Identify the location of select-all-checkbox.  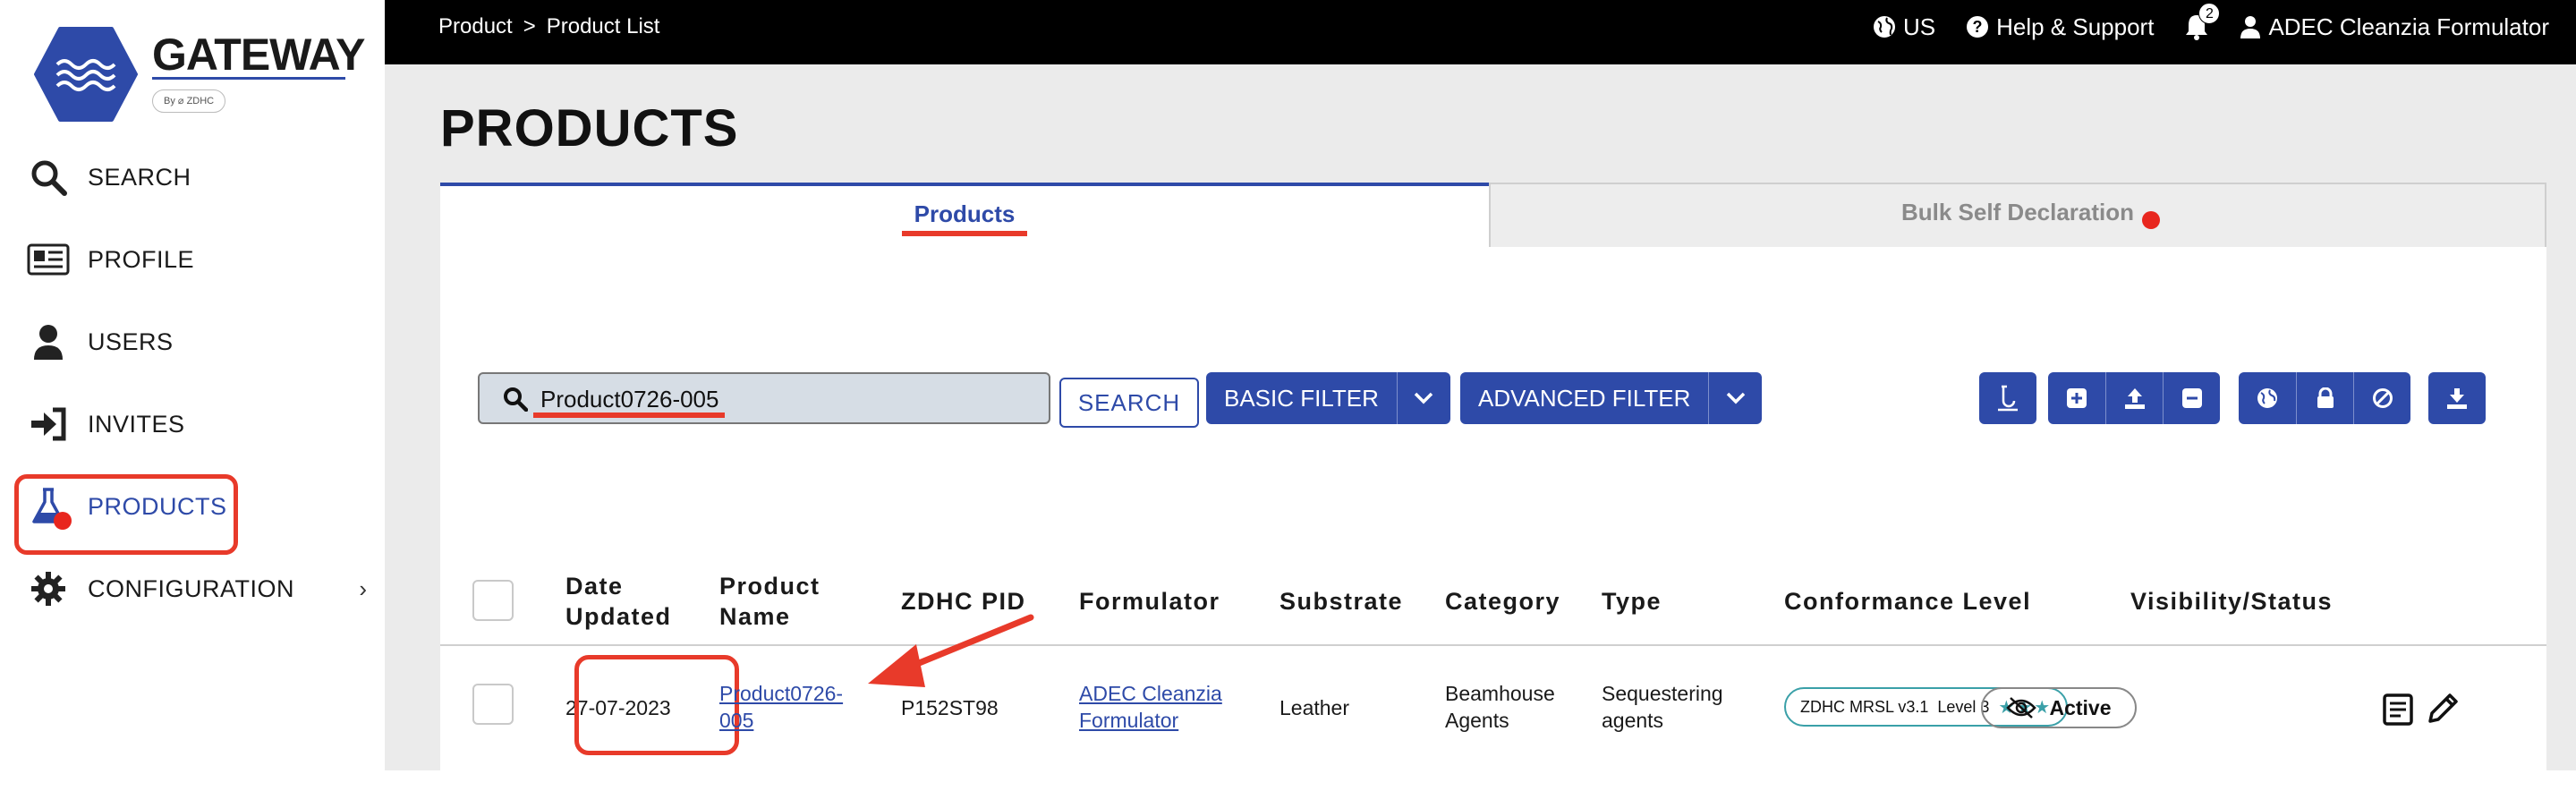
(493, 600).